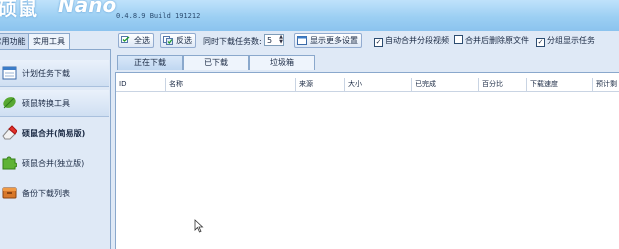 The height and width of the screenshot is (249, 619). What do you see at coordinates (560, 84) in the screenshot?
I see `column-header-speed: 下载速度` at bounding box center [560, 84].